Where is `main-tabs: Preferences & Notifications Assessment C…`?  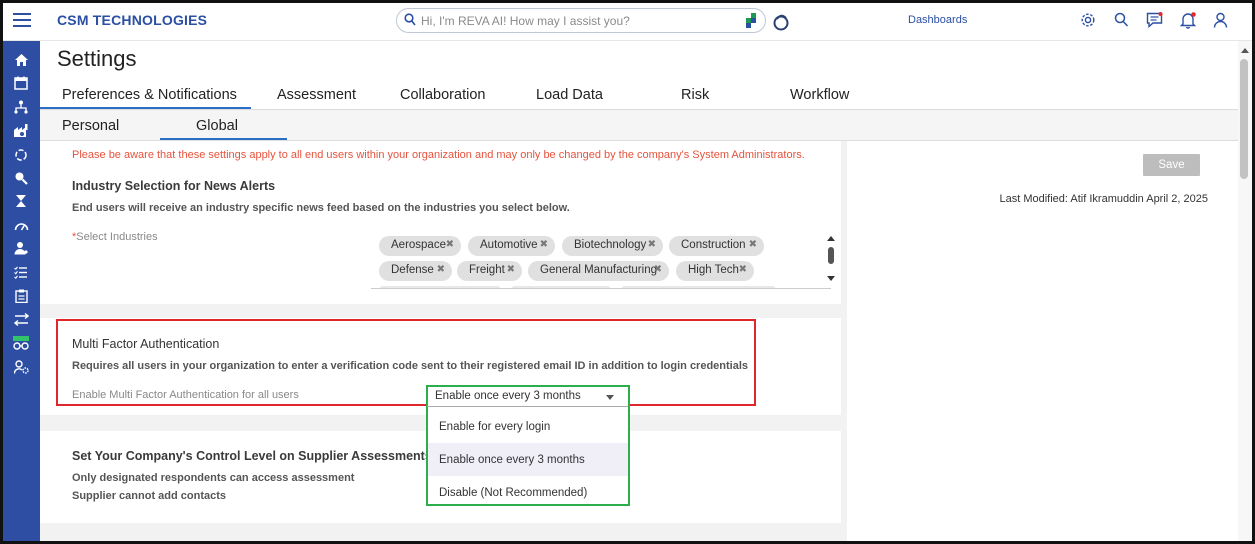
main-tabs: Preferences & Notifications Assessment C… is located at coordinates (639, 94).